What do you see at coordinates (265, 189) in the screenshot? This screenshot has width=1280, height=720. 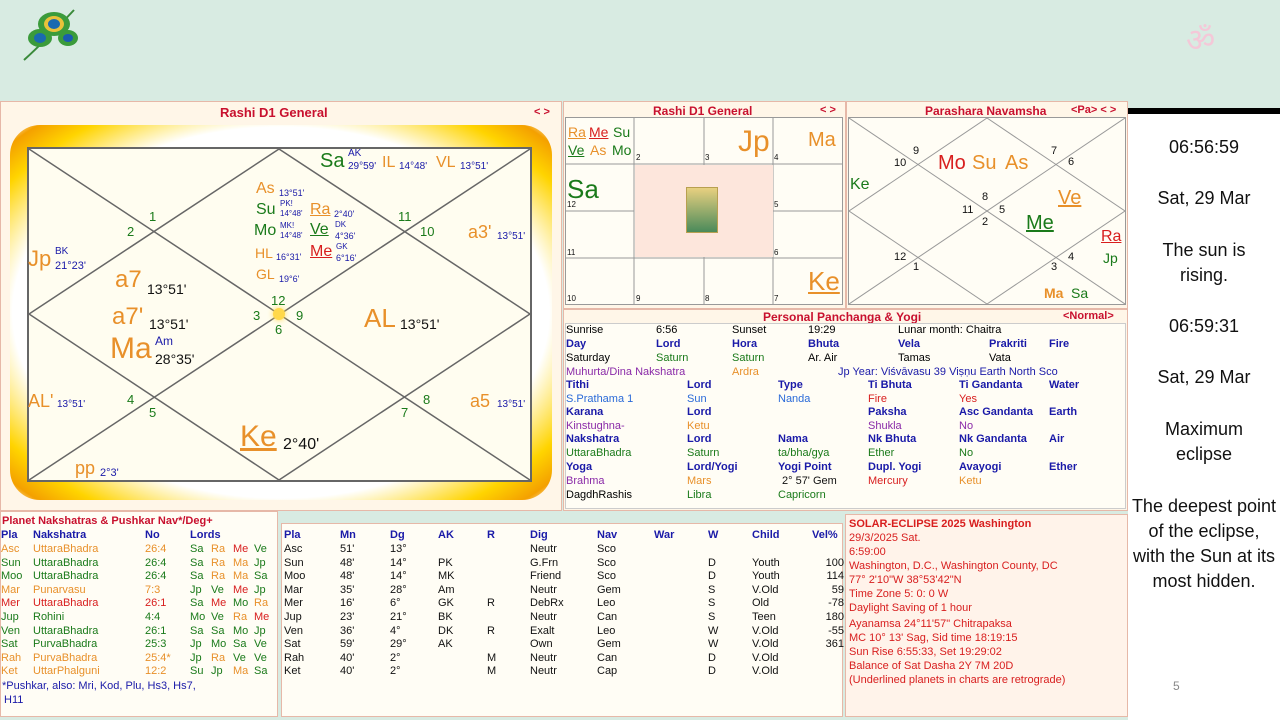 I see `planet-as: As` at bounding box center [265, 189].